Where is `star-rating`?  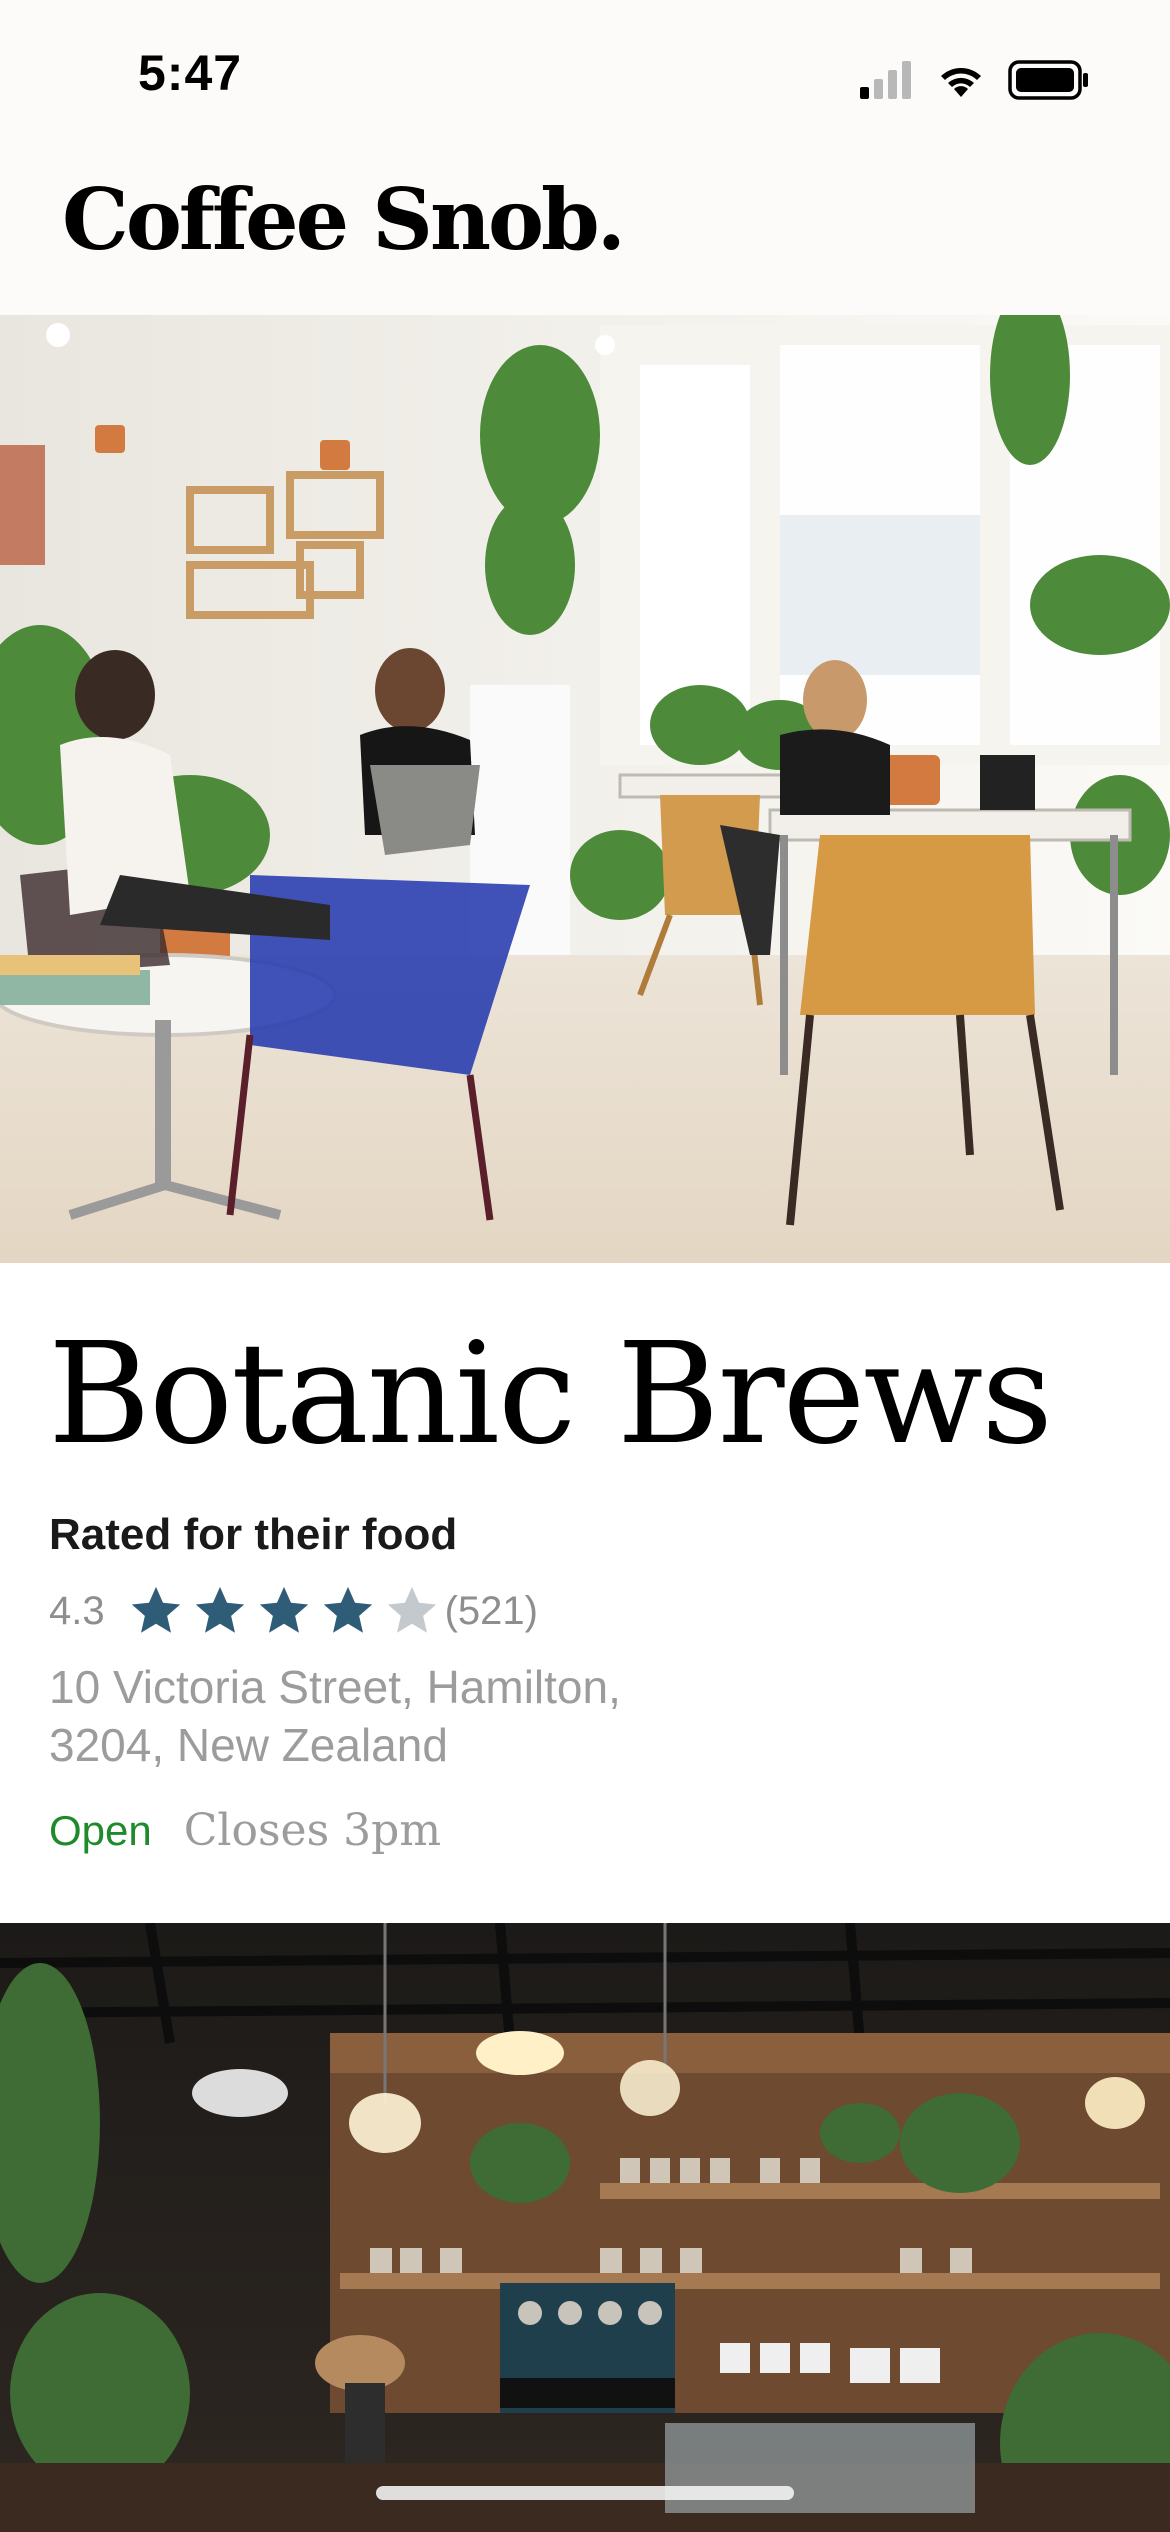 star-rating is located at coordinates (284, 1611).